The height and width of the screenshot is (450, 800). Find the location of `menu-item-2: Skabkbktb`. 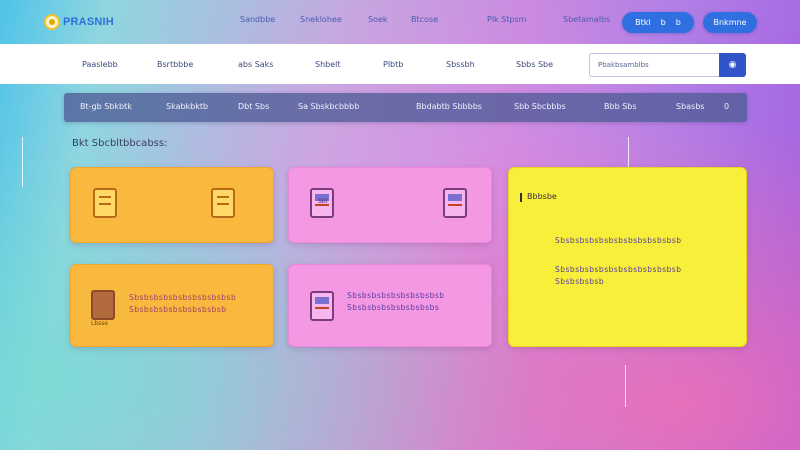

menu-item-2: Skabkbktb is located at coordinates (187, 106).